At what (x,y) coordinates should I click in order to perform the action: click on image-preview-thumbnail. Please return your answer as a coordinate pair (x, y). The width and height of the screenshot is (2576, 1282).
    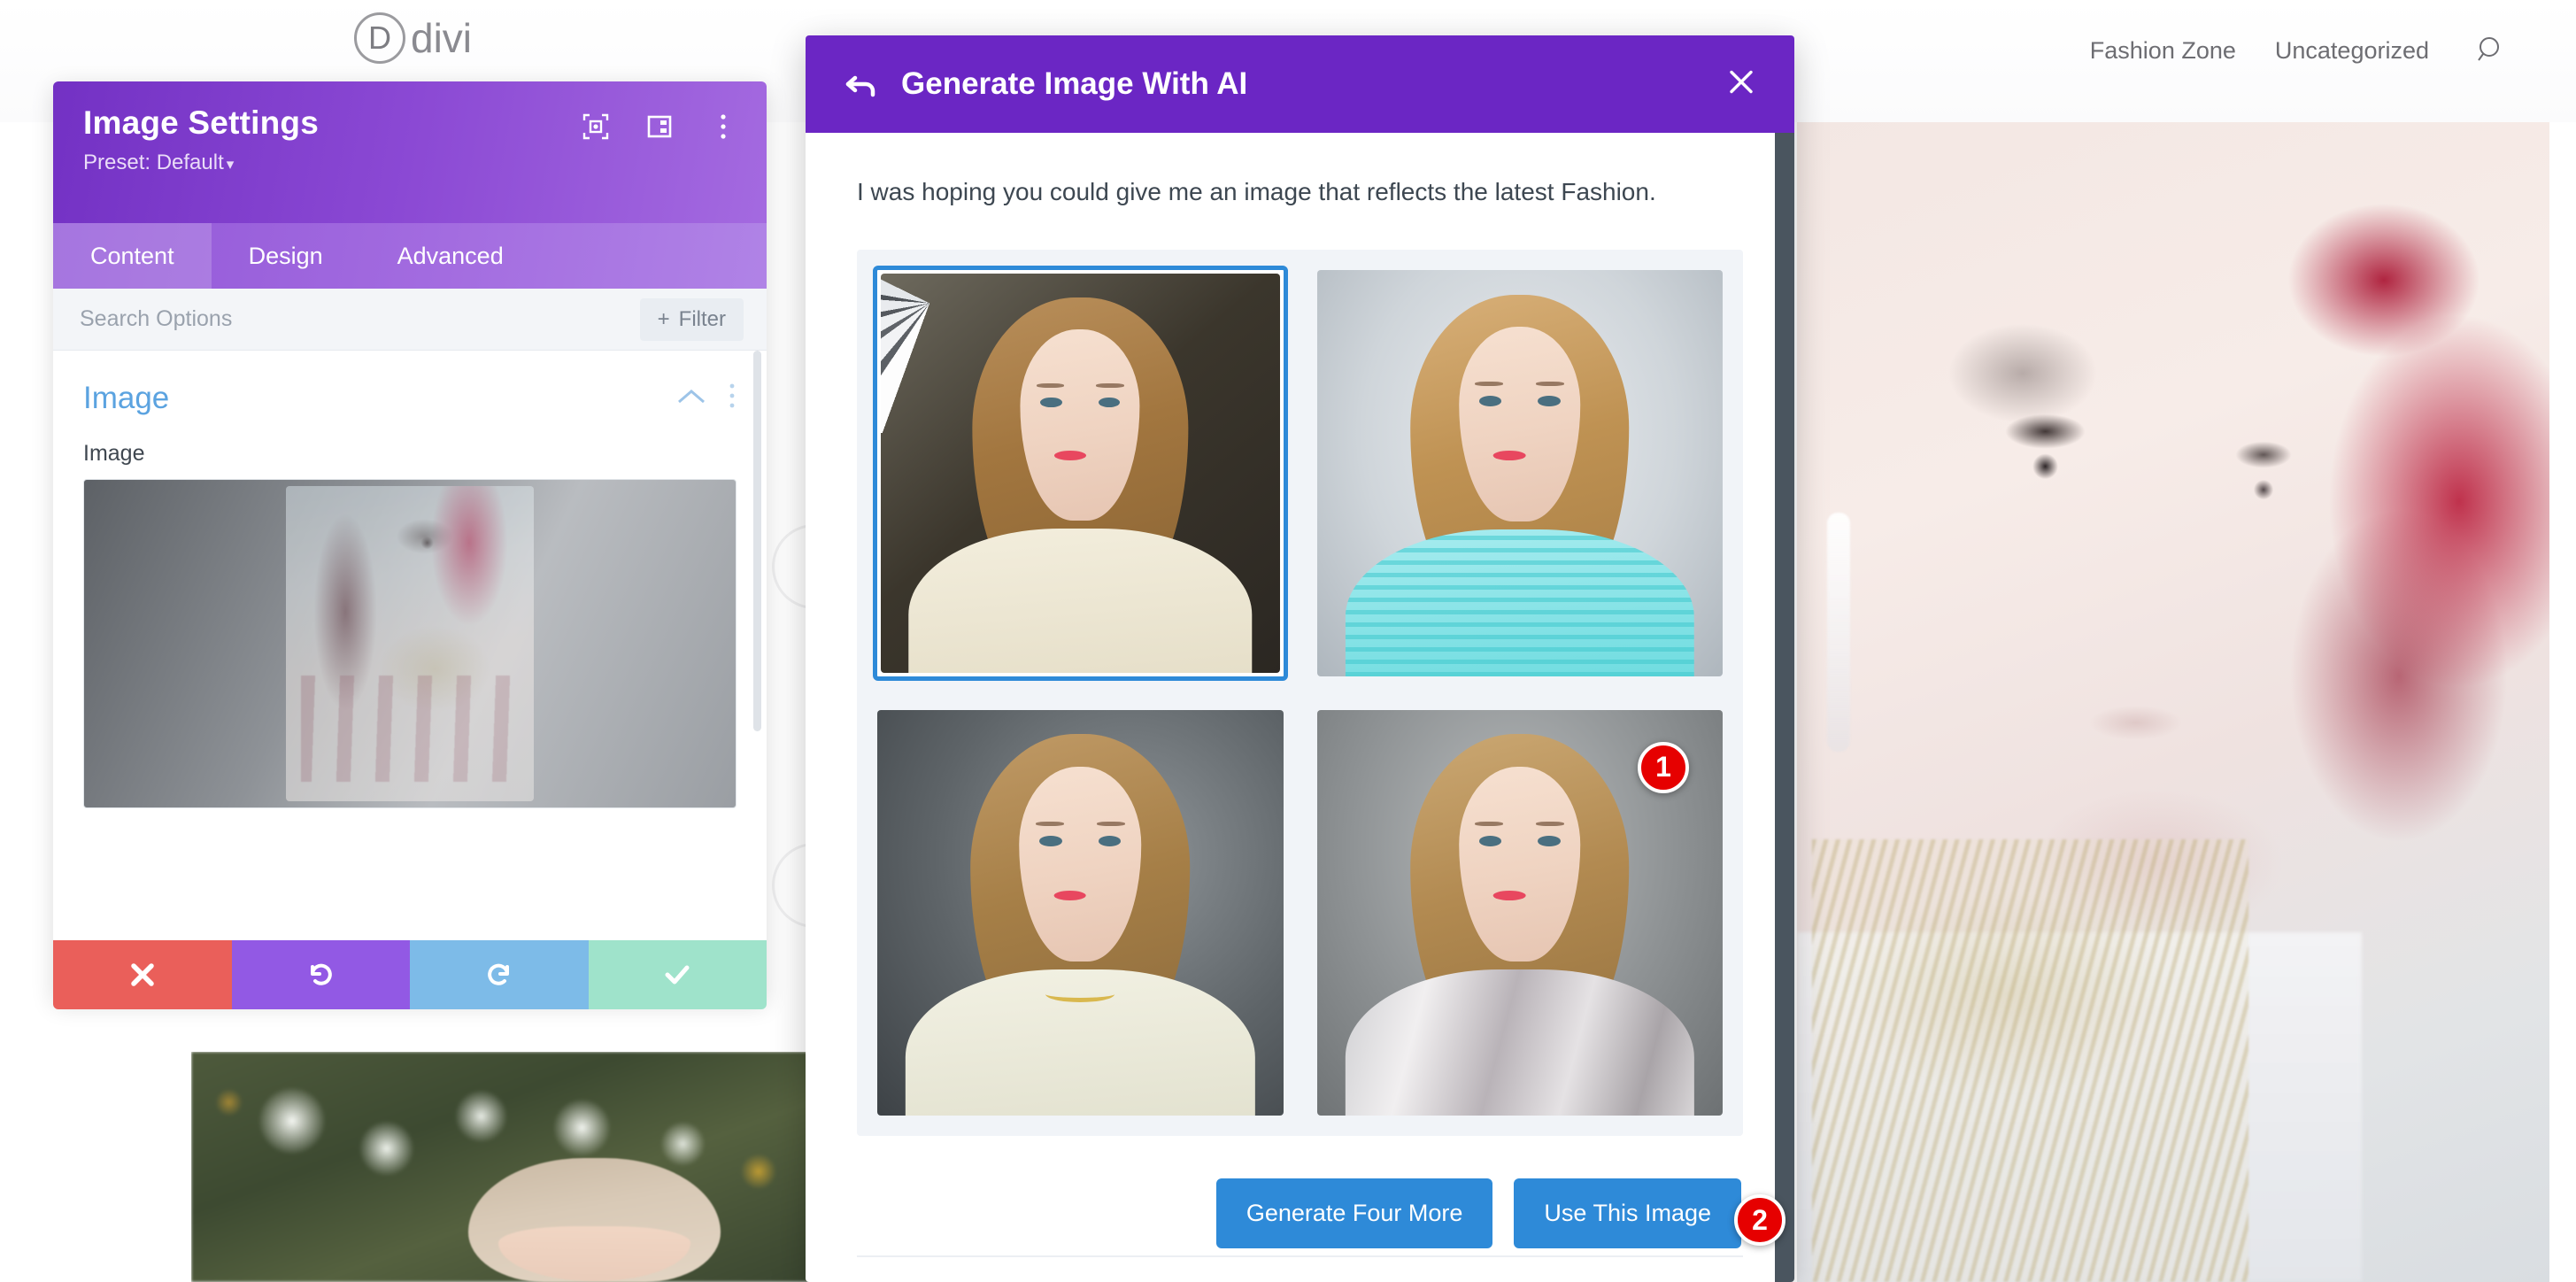
    Looking at the image, I should click on (410, 643).